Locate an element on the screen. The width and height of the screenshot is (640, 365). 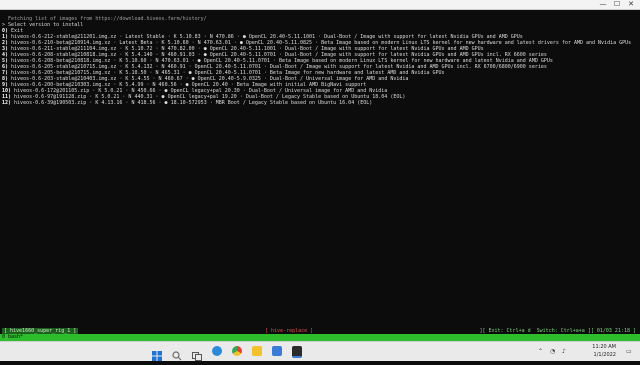
search-icon is located at coordinates (177, 353).